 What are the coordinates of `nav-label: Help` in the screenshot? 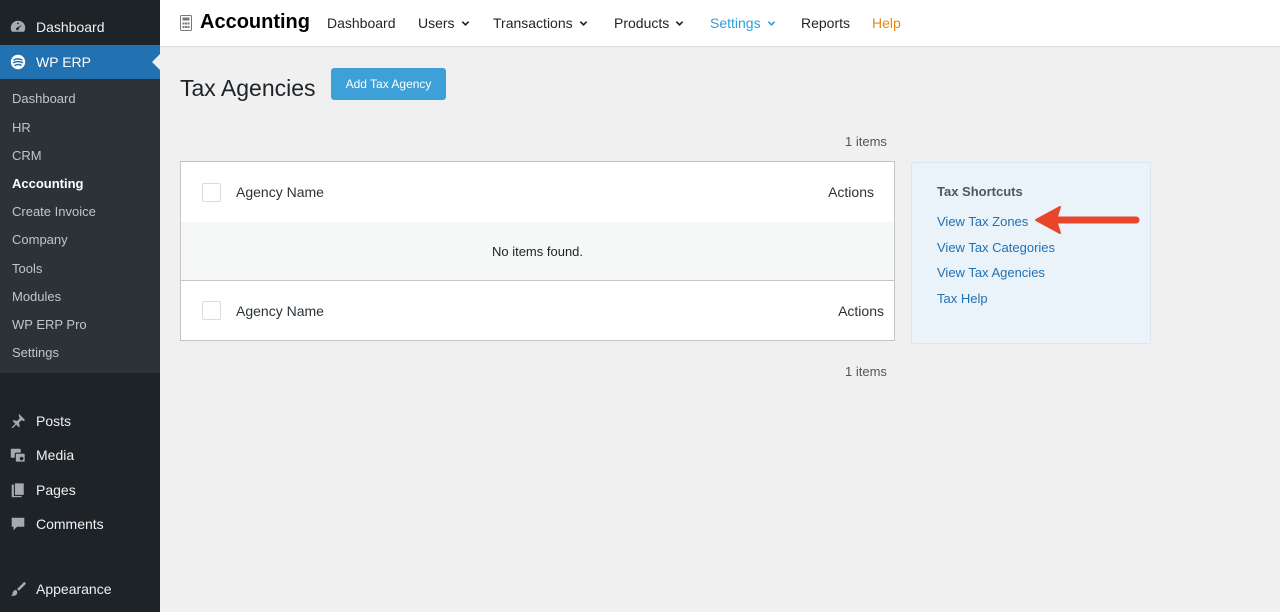 It's located at (886, 23).